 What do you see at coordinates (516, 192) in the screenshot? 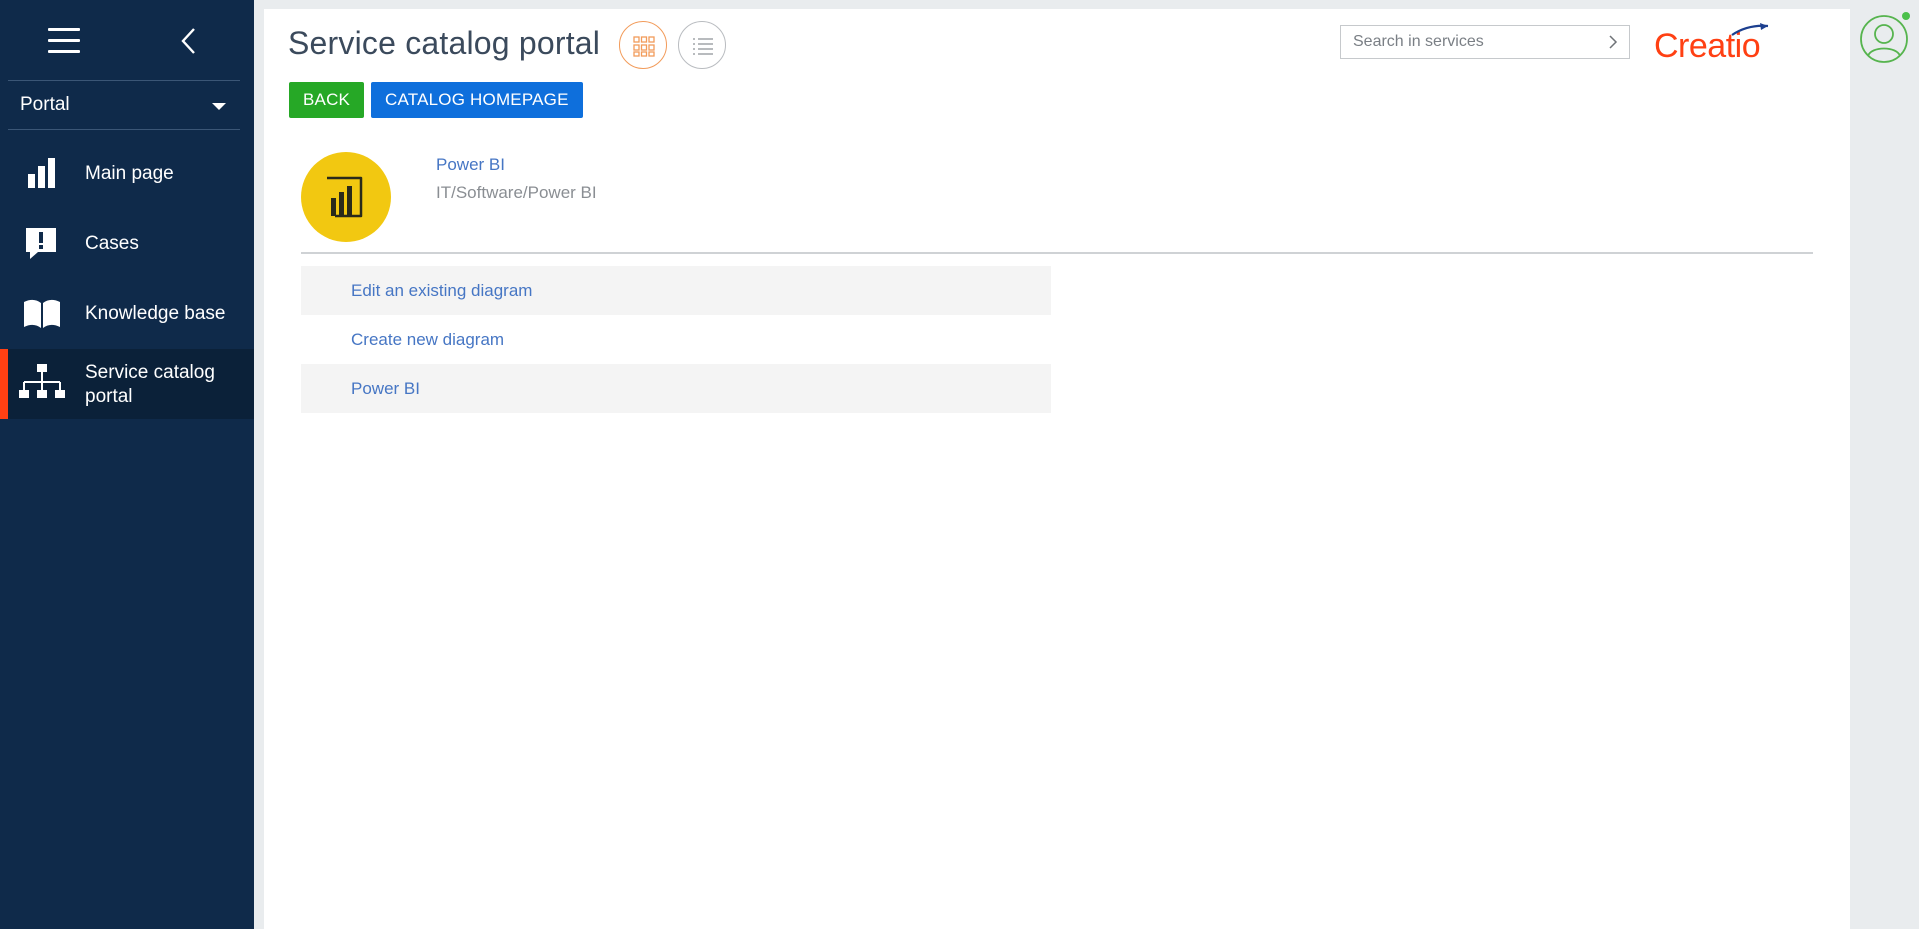
I see `service-path: IT/Software/Power BI` at bounding box center [516, 192].